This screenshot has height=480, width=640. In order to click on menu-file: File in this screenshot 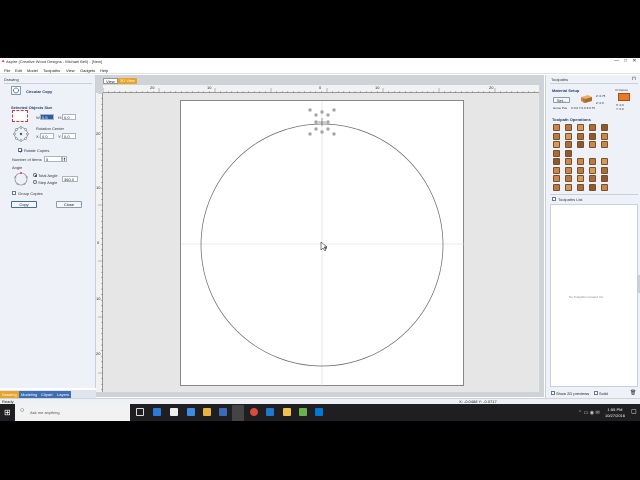, I will do `click(7, 70)`.